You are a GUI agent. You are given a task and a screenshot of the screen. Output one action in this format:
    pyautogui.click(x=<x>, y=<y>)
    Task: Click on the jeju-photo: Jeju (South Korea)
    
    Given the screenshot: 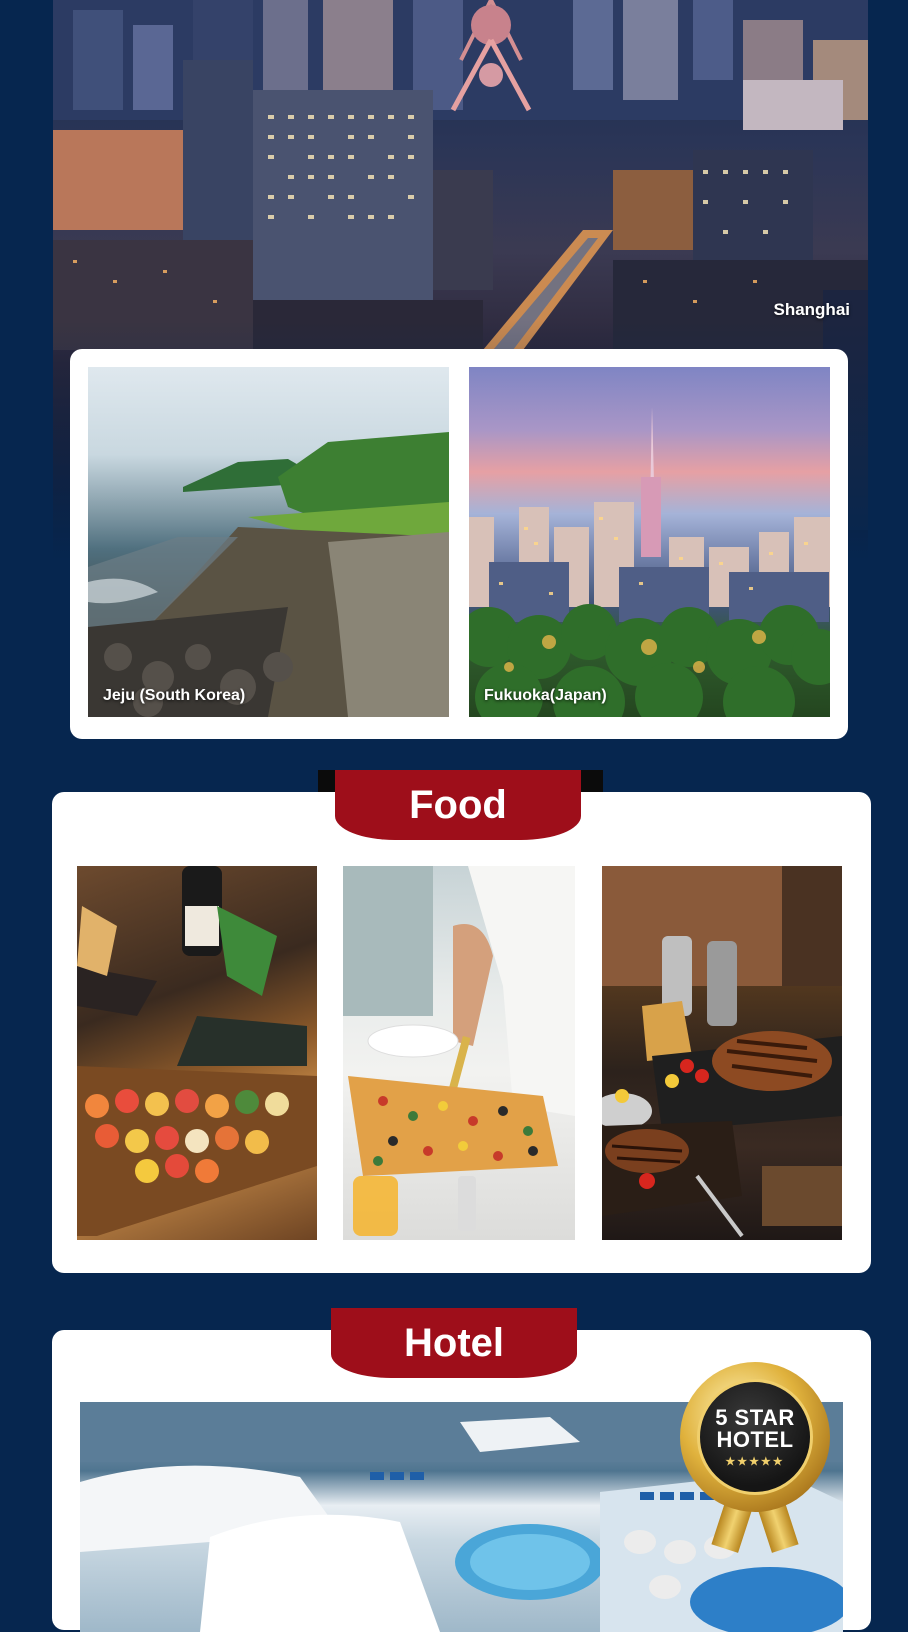 What is the action you would take?
    pyautogui.click(x=268, y=542)
    